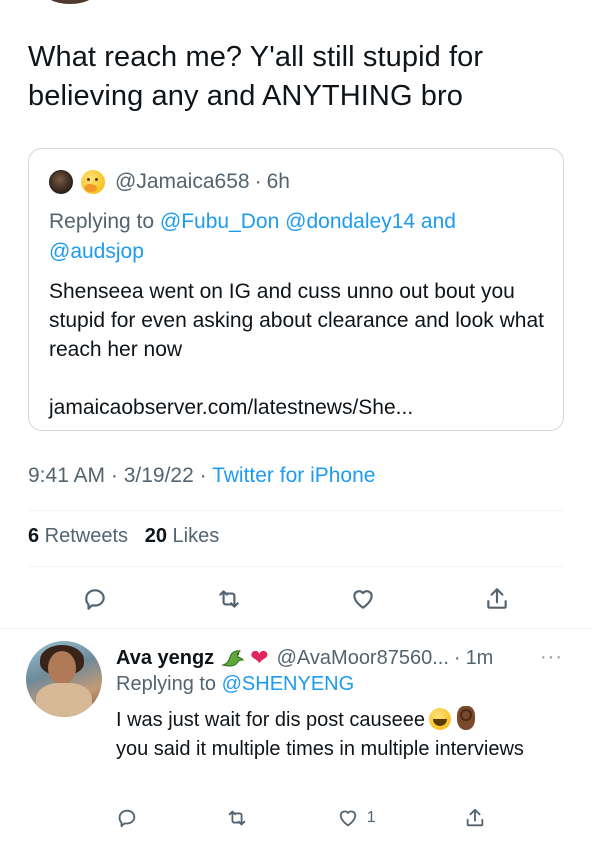 The width and height of the screenshot is (592, 853). What do you see at coordinates (371, 817) in the screenshot?
I see `reply-like-count: 1` at bounding box center [371, 817].